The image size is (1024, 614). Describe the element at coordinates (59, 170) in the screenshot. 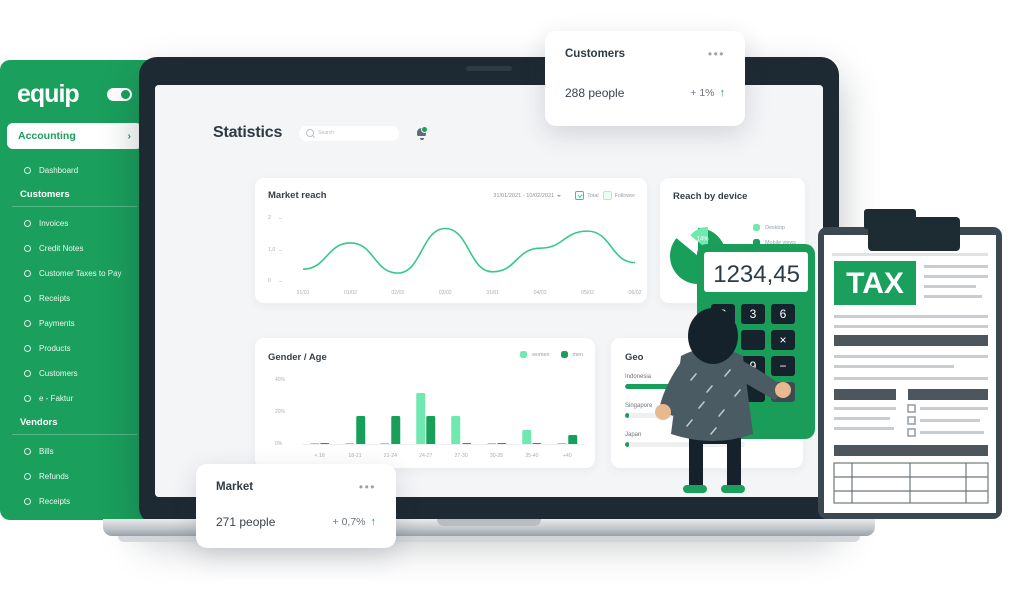

I see `sidebar-item-label: Dashboard` at that location.